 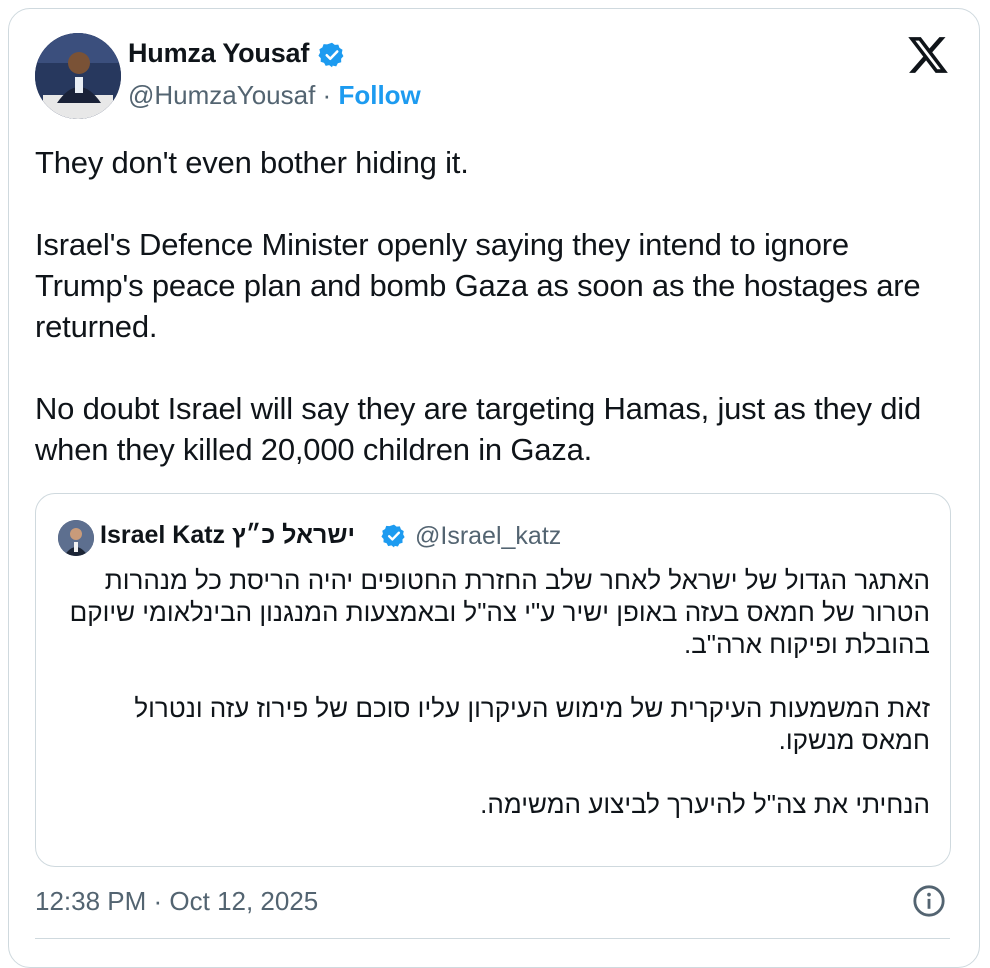 I want to click on avatar-photo, so click(x=78, y=76).